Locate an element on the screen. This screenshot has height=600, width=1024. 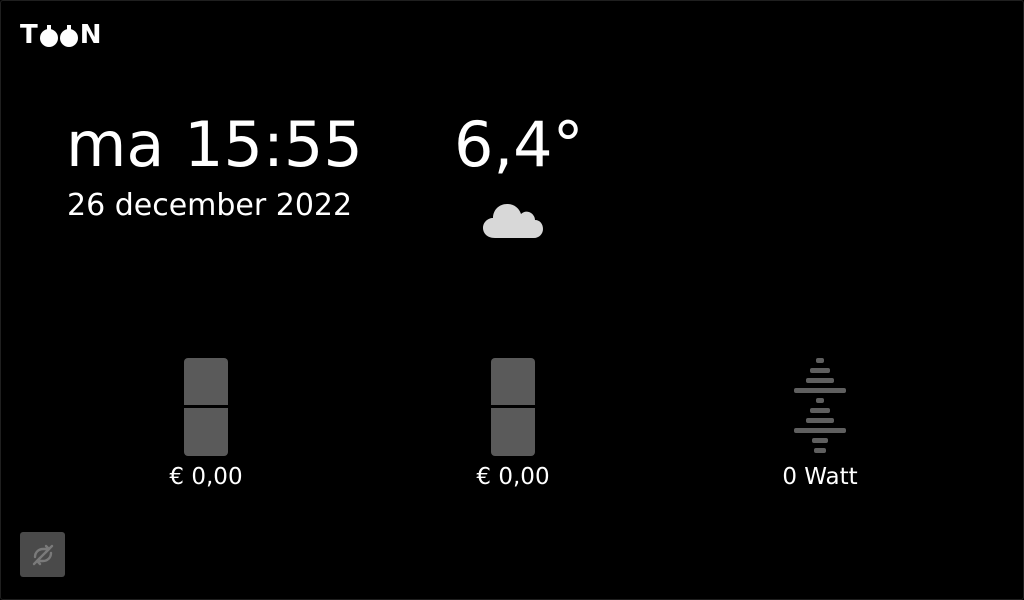
outdoor-temperature: 6,4° is located at coordinates (519, 145).